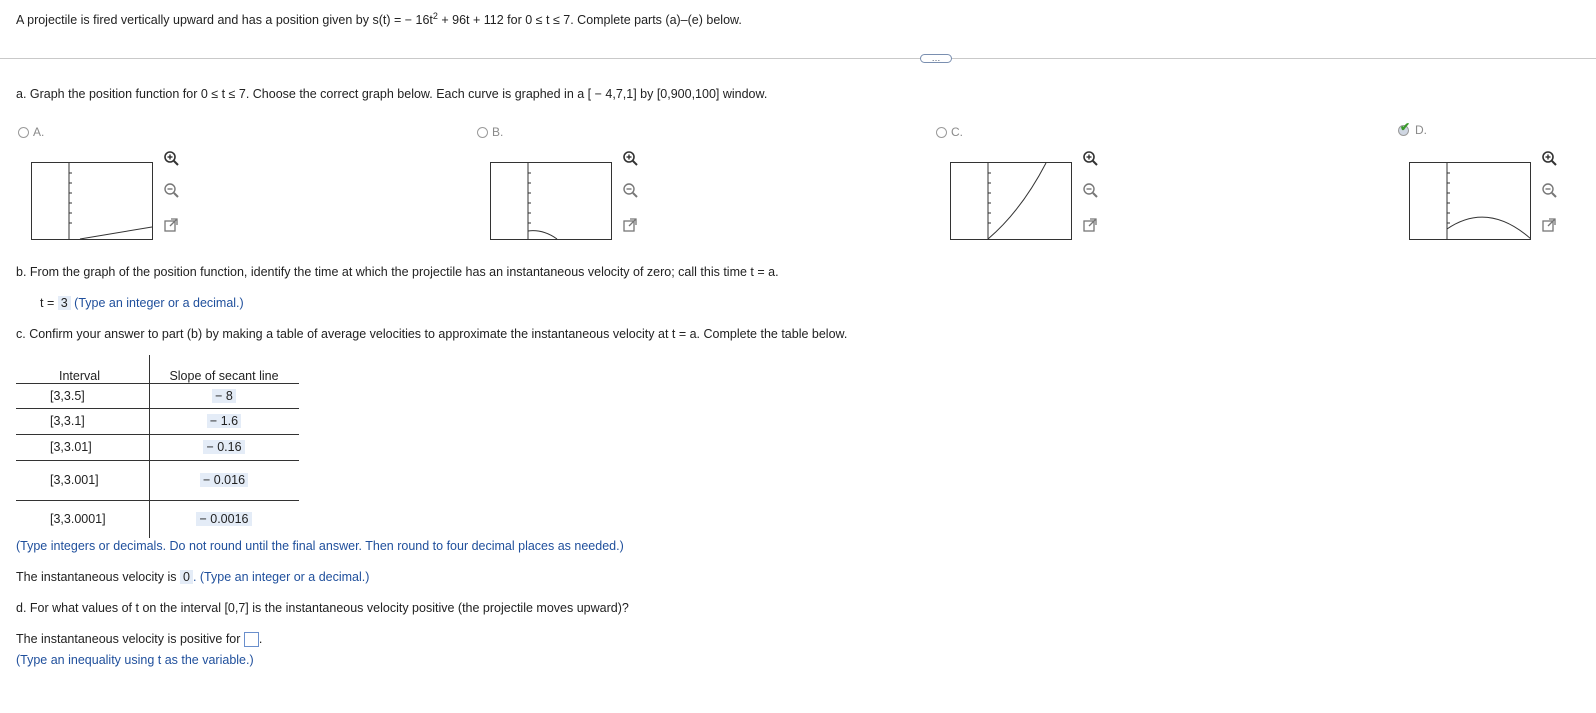  I want to click on velocity-answer: 0, so click(186, 577).